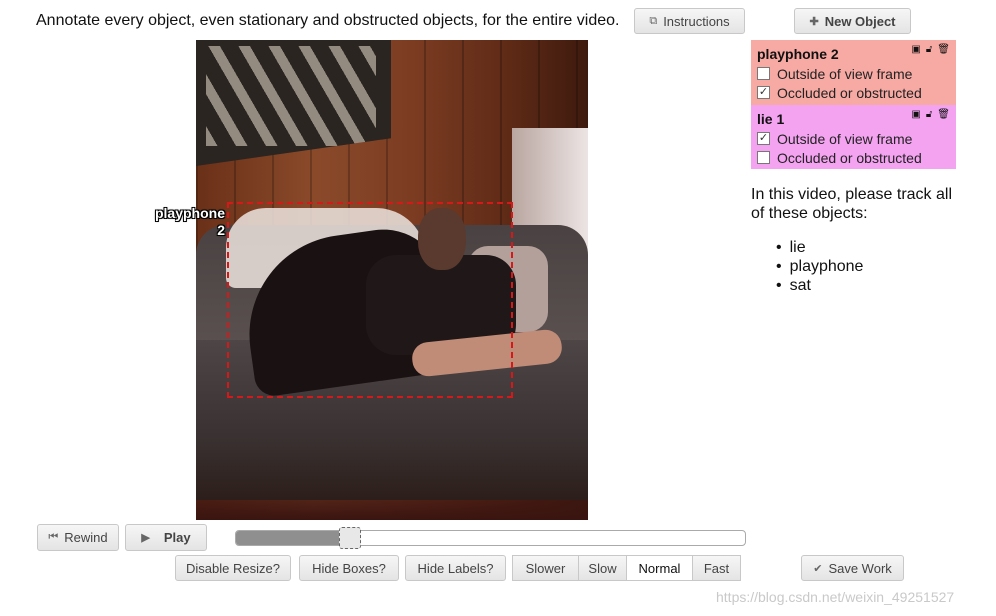 The height and width of the screenshot is (616, 996). I want to click on save-work-button: ✔ Save Work, so click(852, 568).